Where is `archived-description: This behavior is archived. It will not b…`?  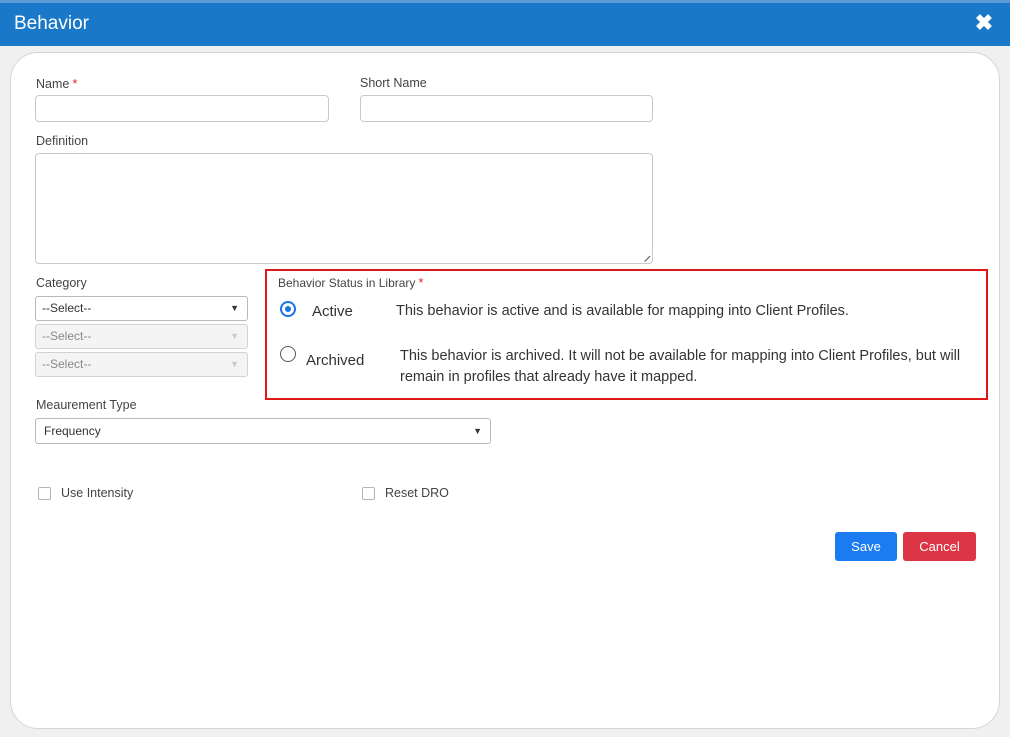 archived-description: This behavior is archived. It will not b… is located at coordinates (680, 366).